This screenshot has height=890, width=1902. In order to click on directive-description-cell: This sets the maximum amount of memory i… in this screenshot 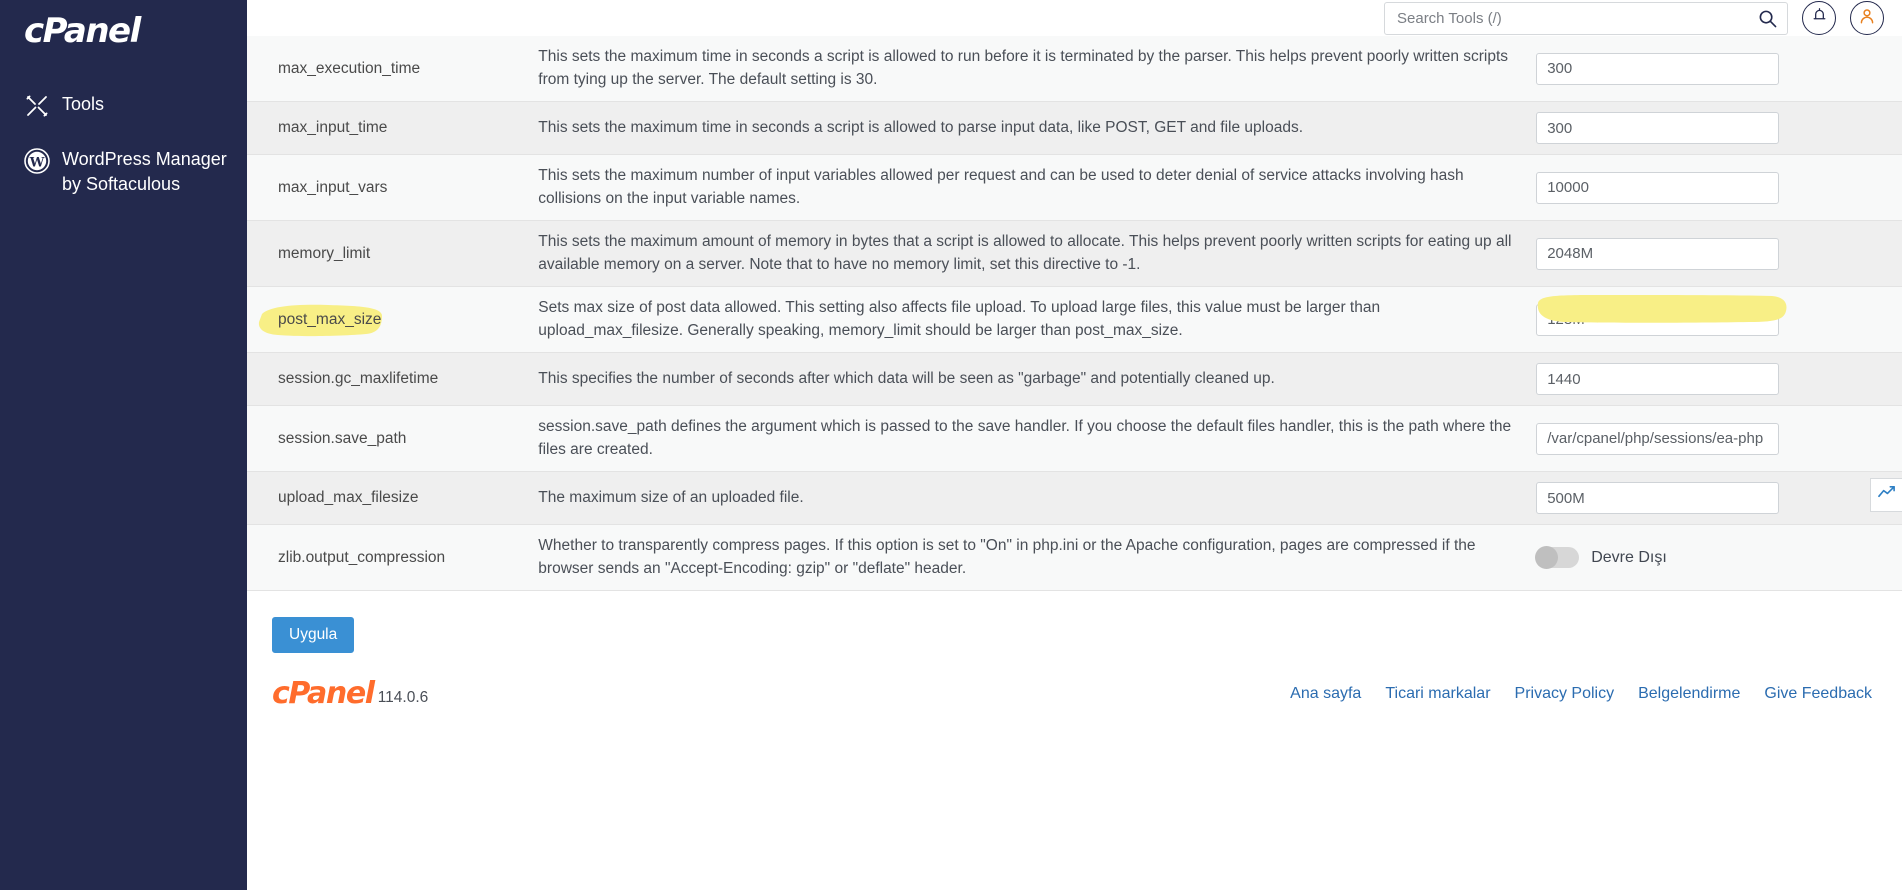, I will do `click(1033, 253)`.